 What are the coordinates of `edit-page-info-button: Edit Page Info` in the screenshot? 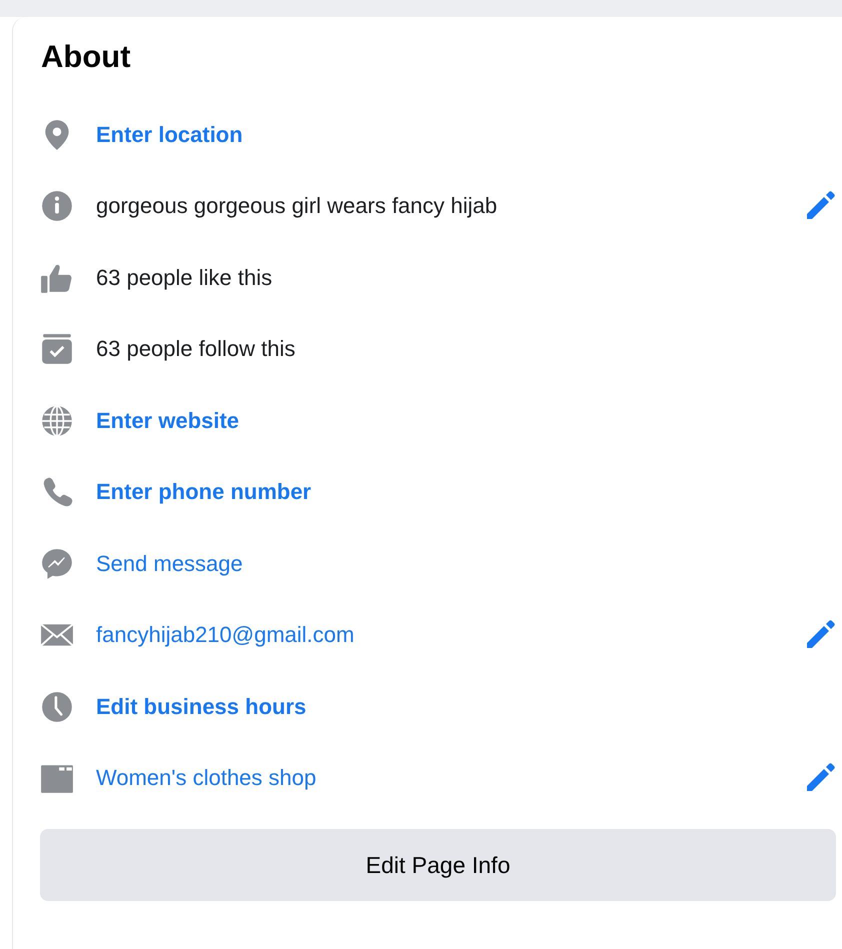 It's located at (438, 865).